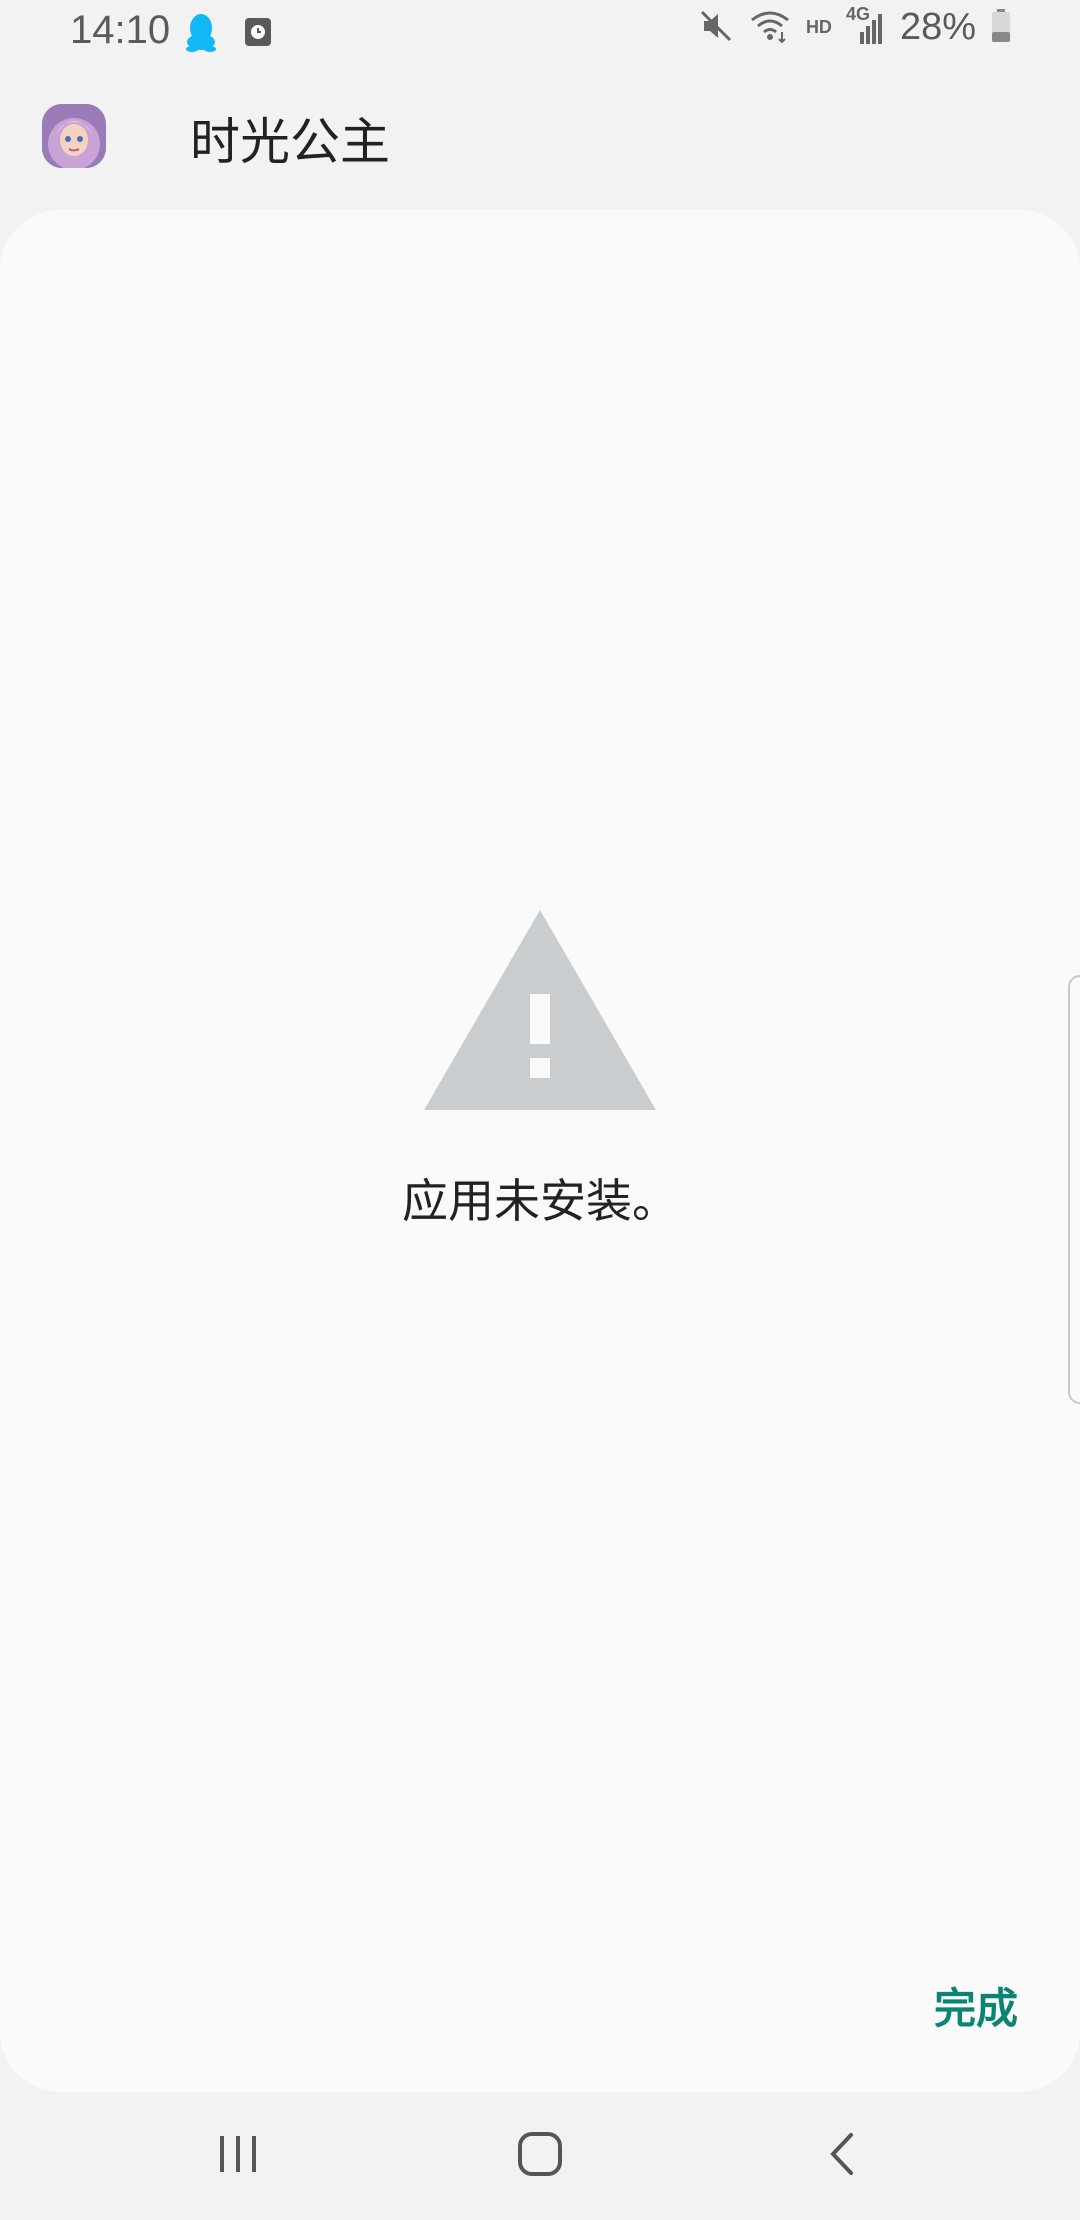 Image resolution: width=1080 pixels, height=2220 pixels. Describe the element at coordinates (290, 142) in the screenshot. I see `app-title: 时光公主` at that location.